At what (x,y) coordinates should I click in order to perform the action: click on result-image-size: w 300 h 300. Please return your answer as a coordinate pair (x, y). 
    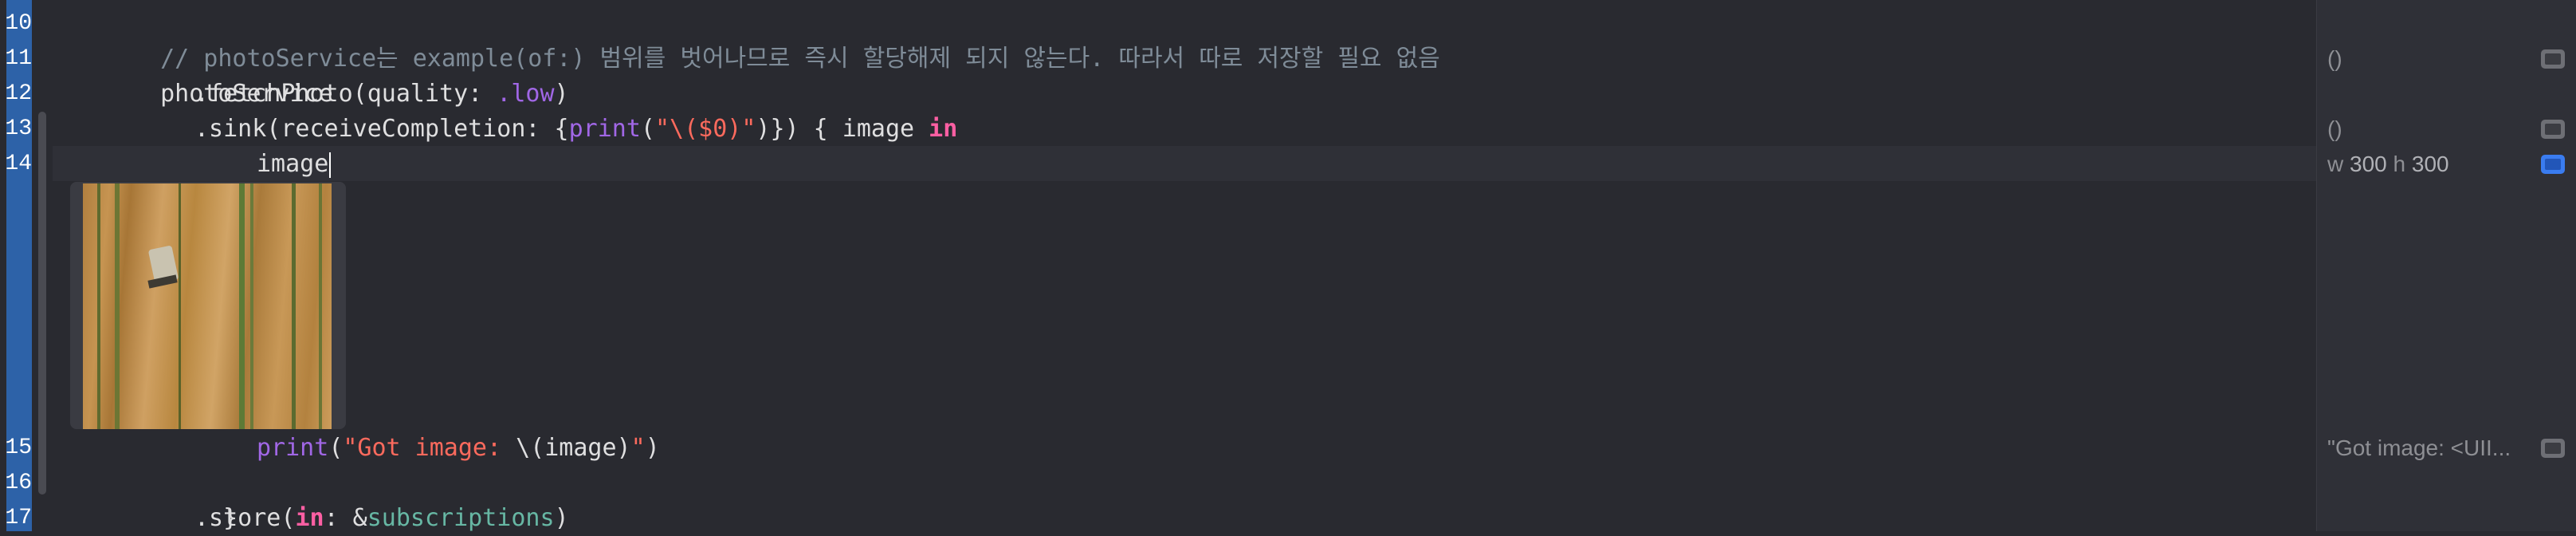
    Looking at the image, I should click on (2388, 165).